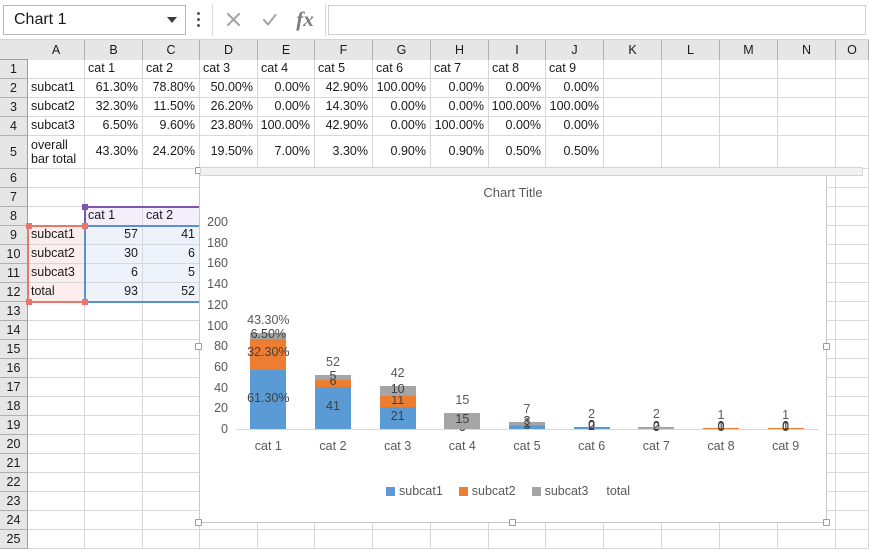 This screenshot has height=552, width=869. I want to click on cell-A17, so click(56, 387).